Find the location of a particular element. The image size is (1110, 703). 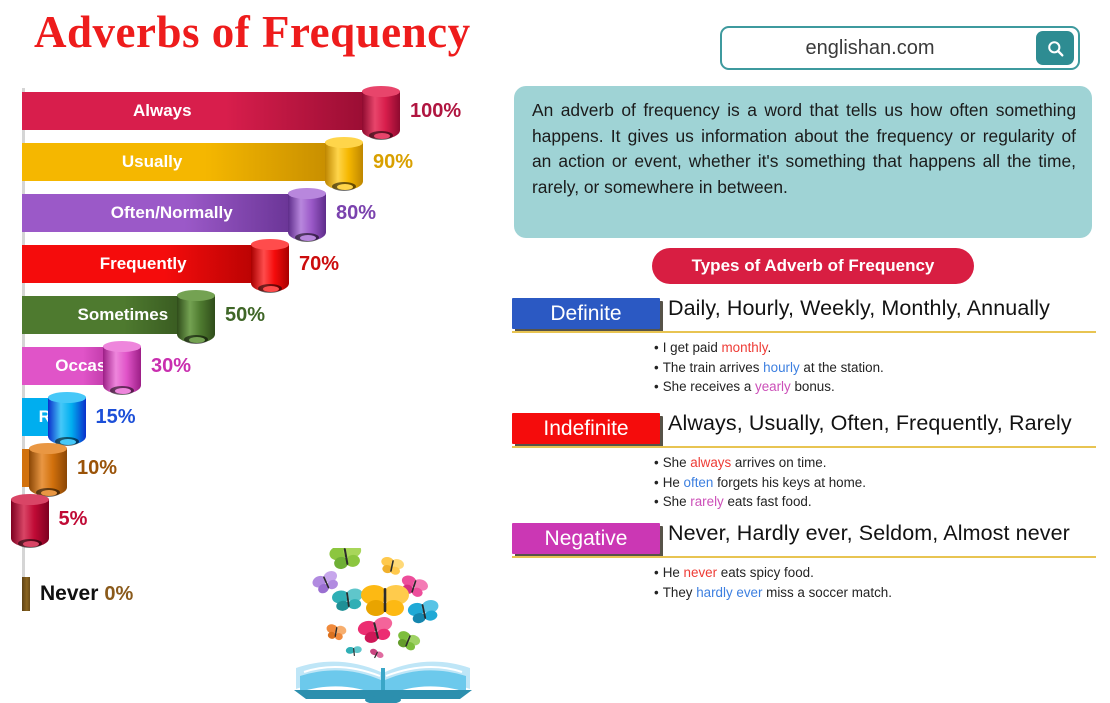

table-row: Hardly5% is located at coordinates (76, 516).